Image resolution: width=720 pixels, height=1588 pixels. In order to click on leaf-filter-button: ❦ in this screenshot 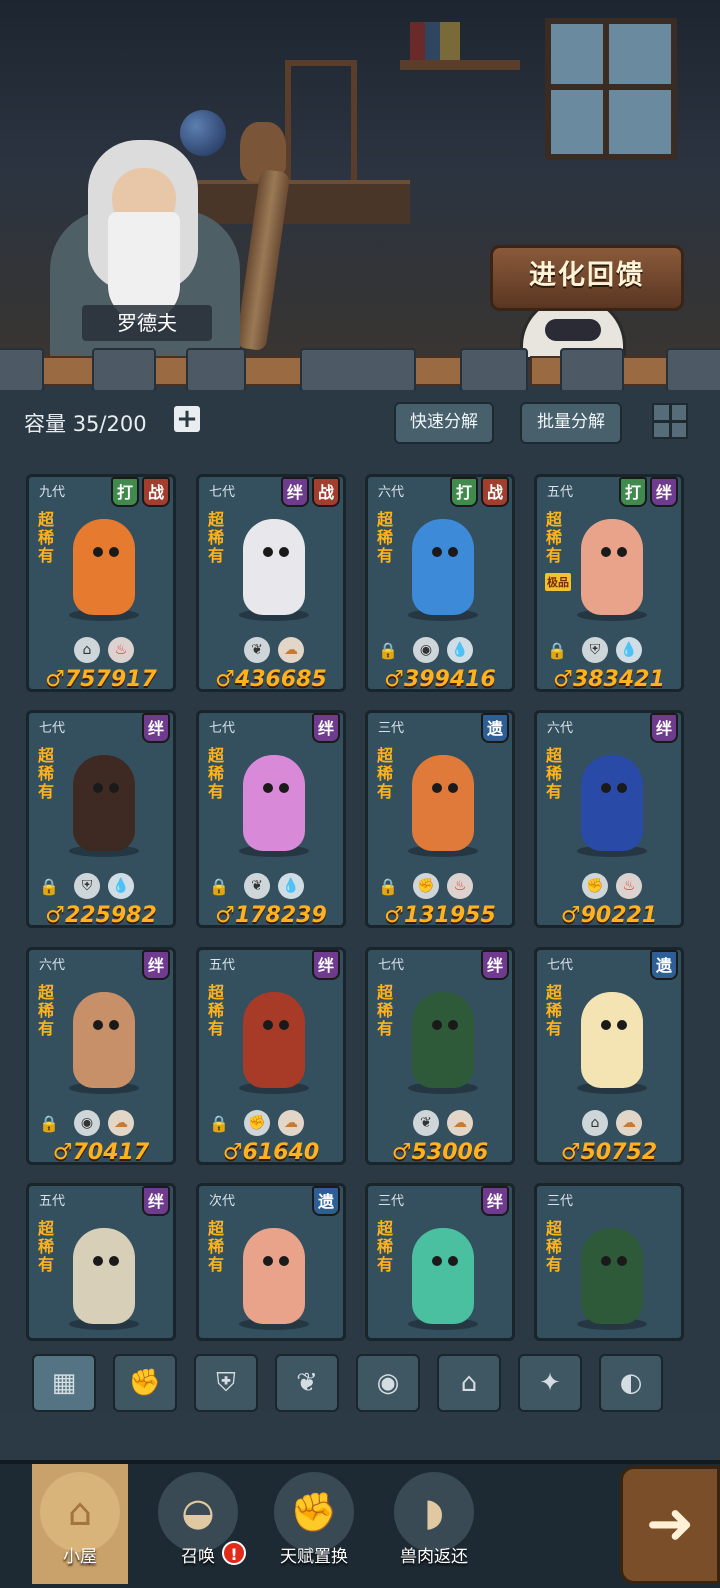, I will do `click(307, 1383)`.